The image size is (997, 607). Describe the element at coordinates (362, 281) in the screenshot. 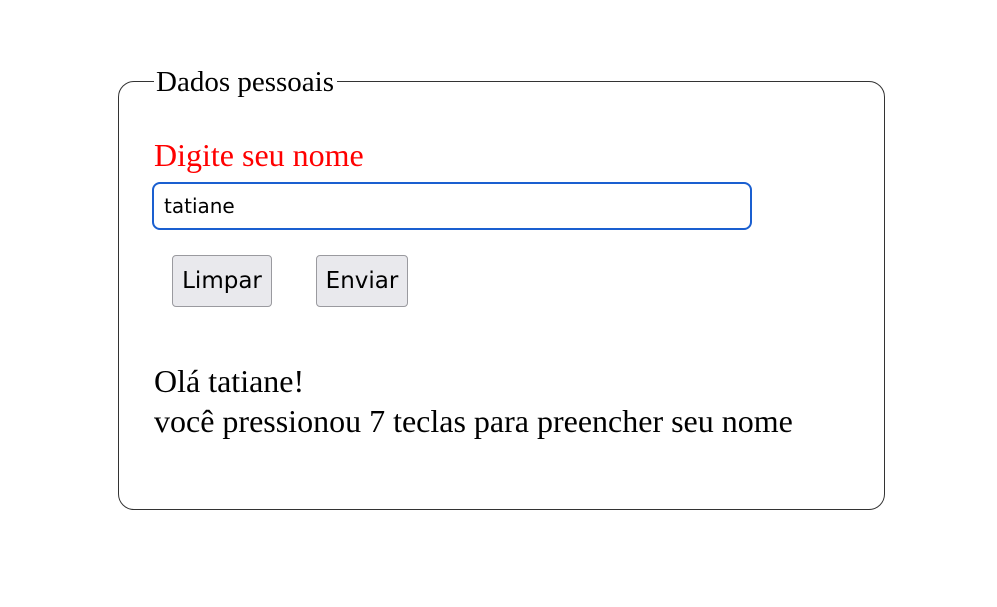

I see `send-button: Enviar` at that location.